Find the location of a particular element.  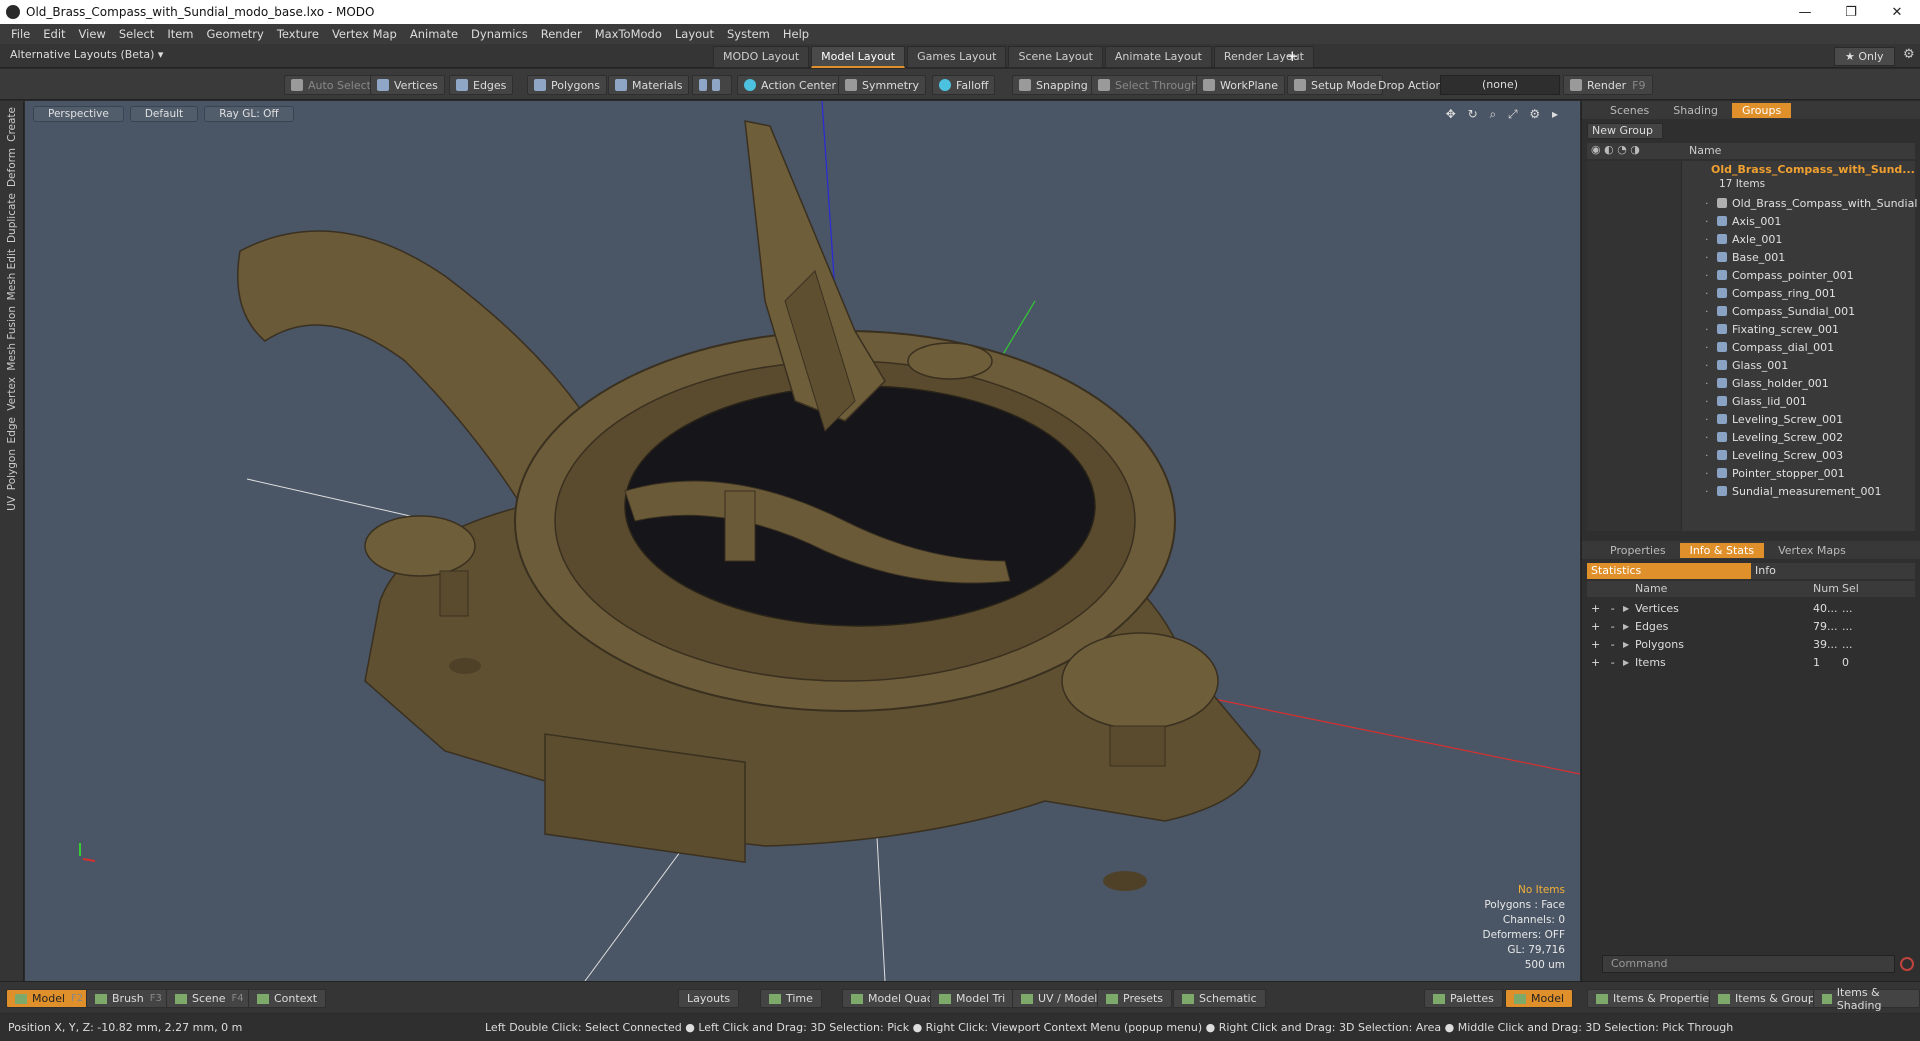

tab-model-layout: Model Layout is located at coordinates (858, 57).